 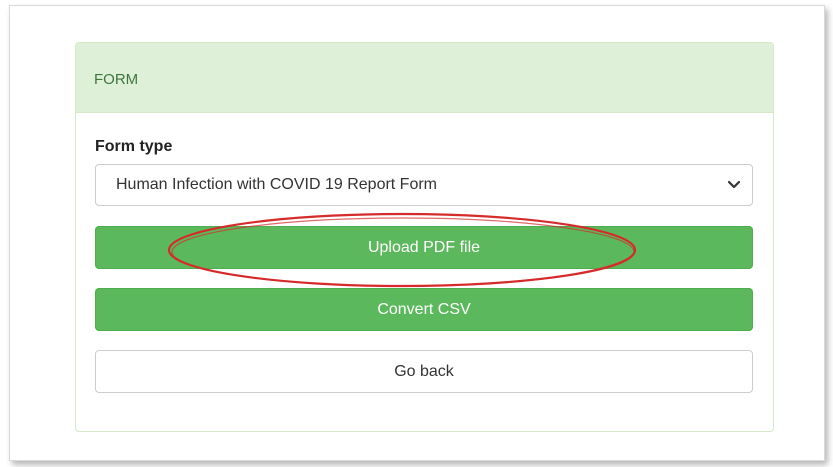 I want to click on panel-heading: FORM, so click(x=424, y=78).